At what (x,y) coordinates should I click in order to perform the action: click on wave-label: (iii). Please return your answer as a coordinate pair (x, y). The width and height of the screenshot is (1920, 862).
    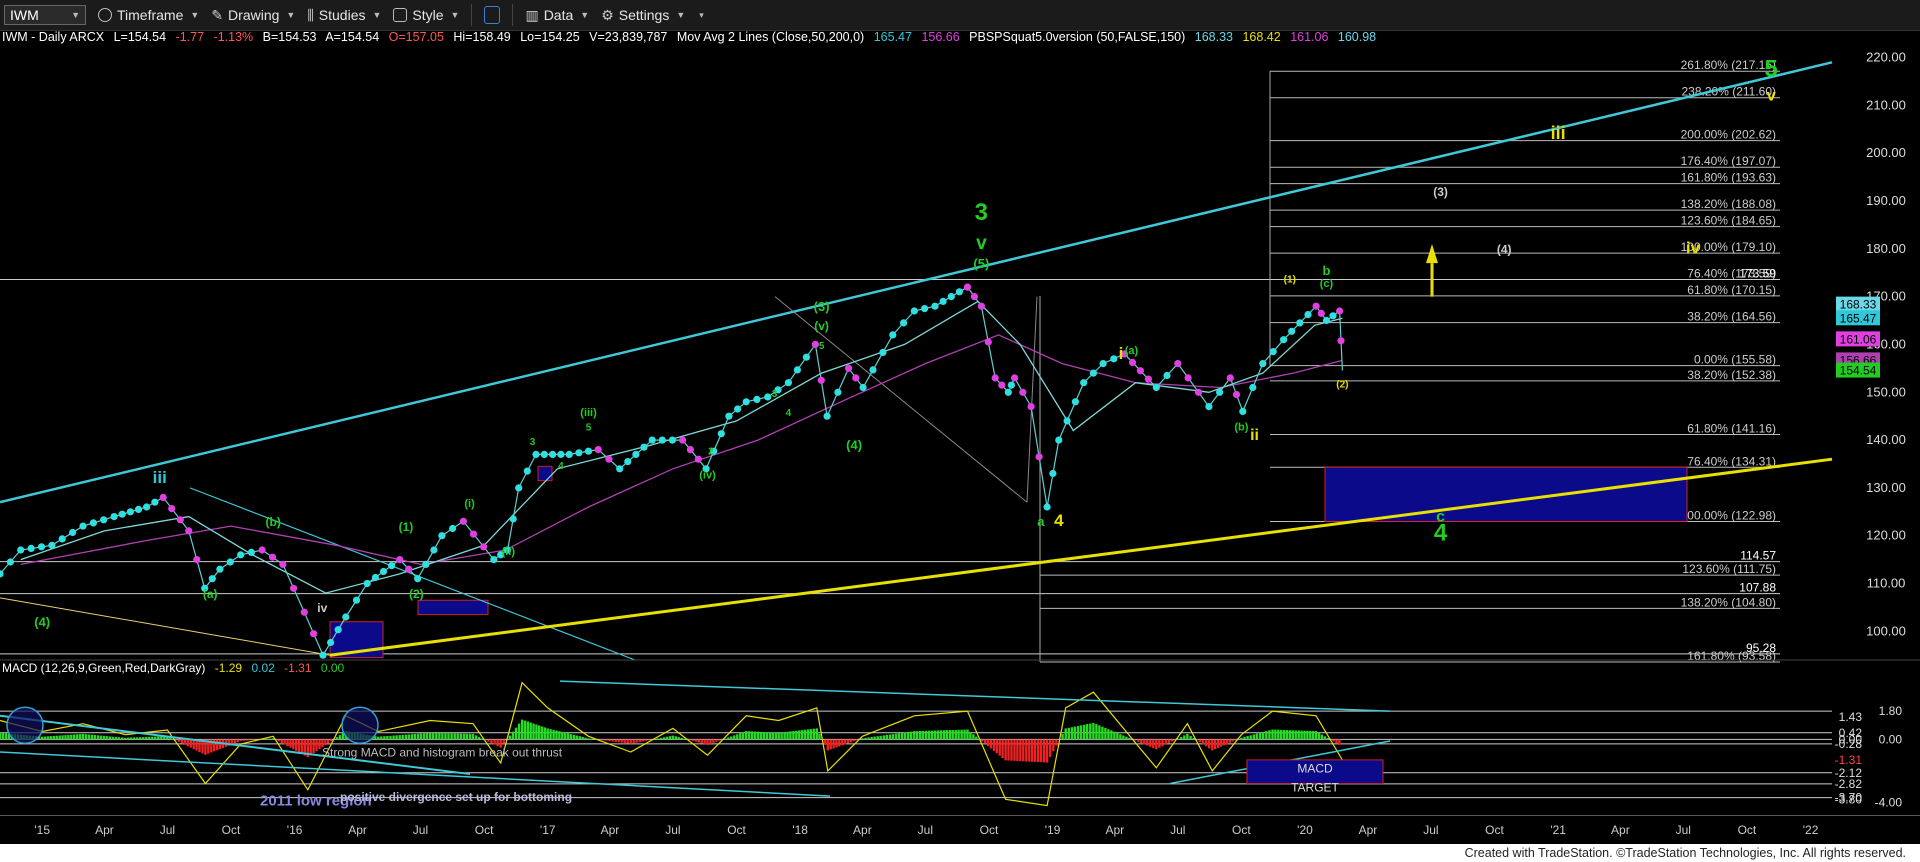
    Looking at the image, I should click on (588, 413).